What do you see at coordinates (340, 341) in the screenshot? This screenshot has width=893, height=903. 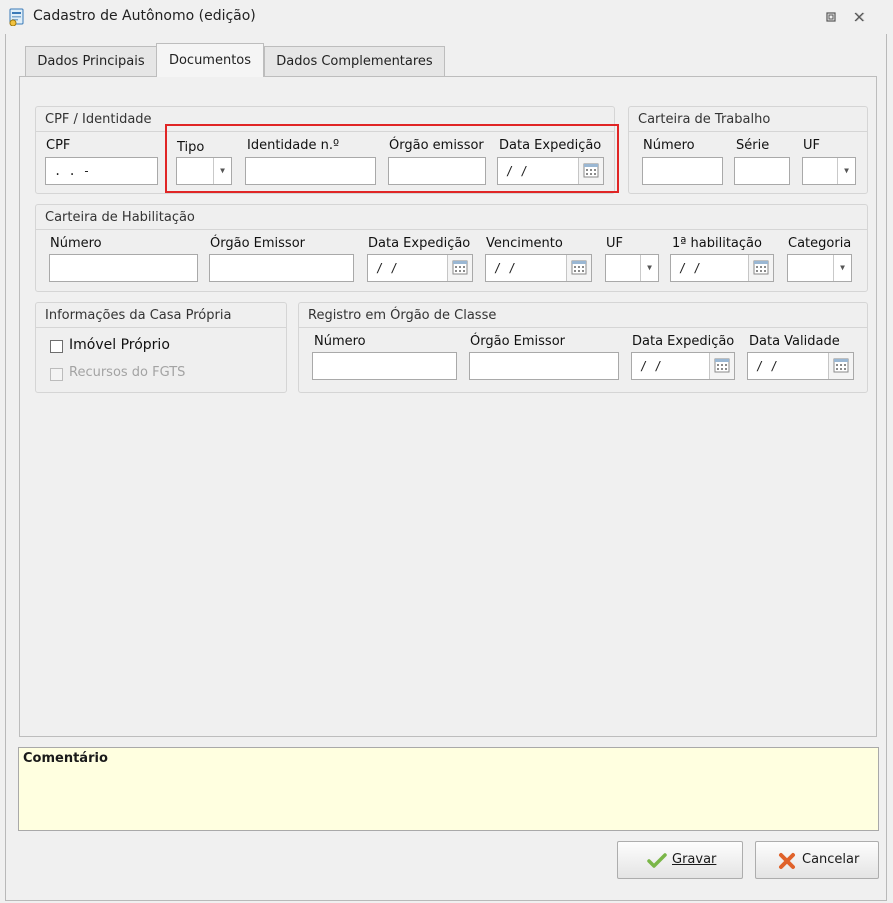 I see `oc-numero-label: Número` at bounding box center [340, 341].